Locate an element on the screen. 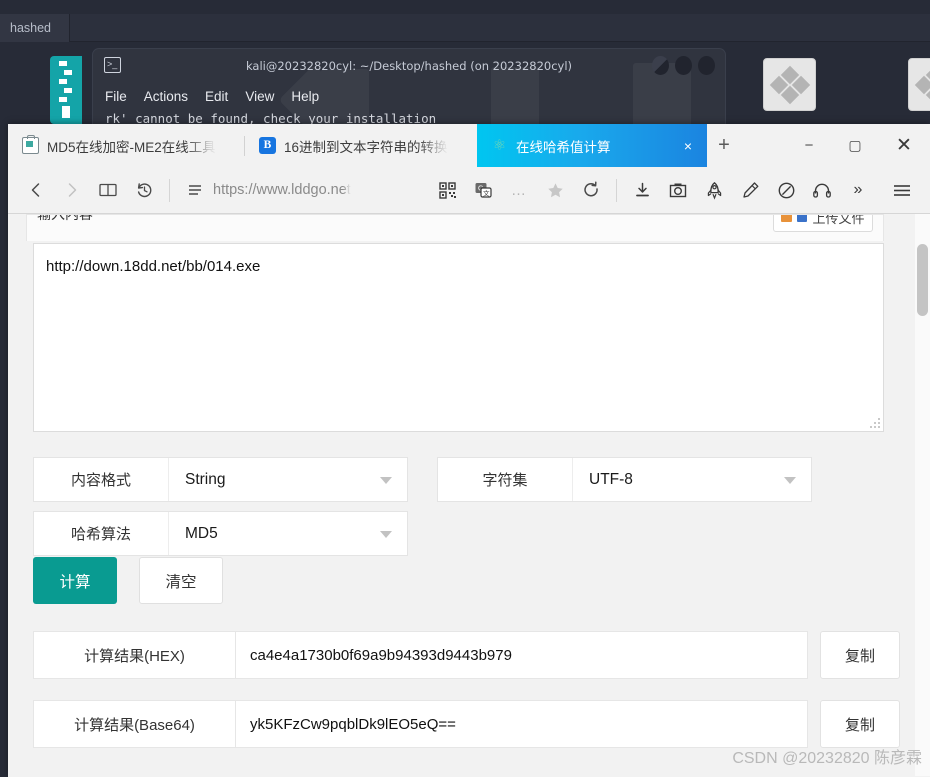  compass-icon is located at coordinates (786, 190).